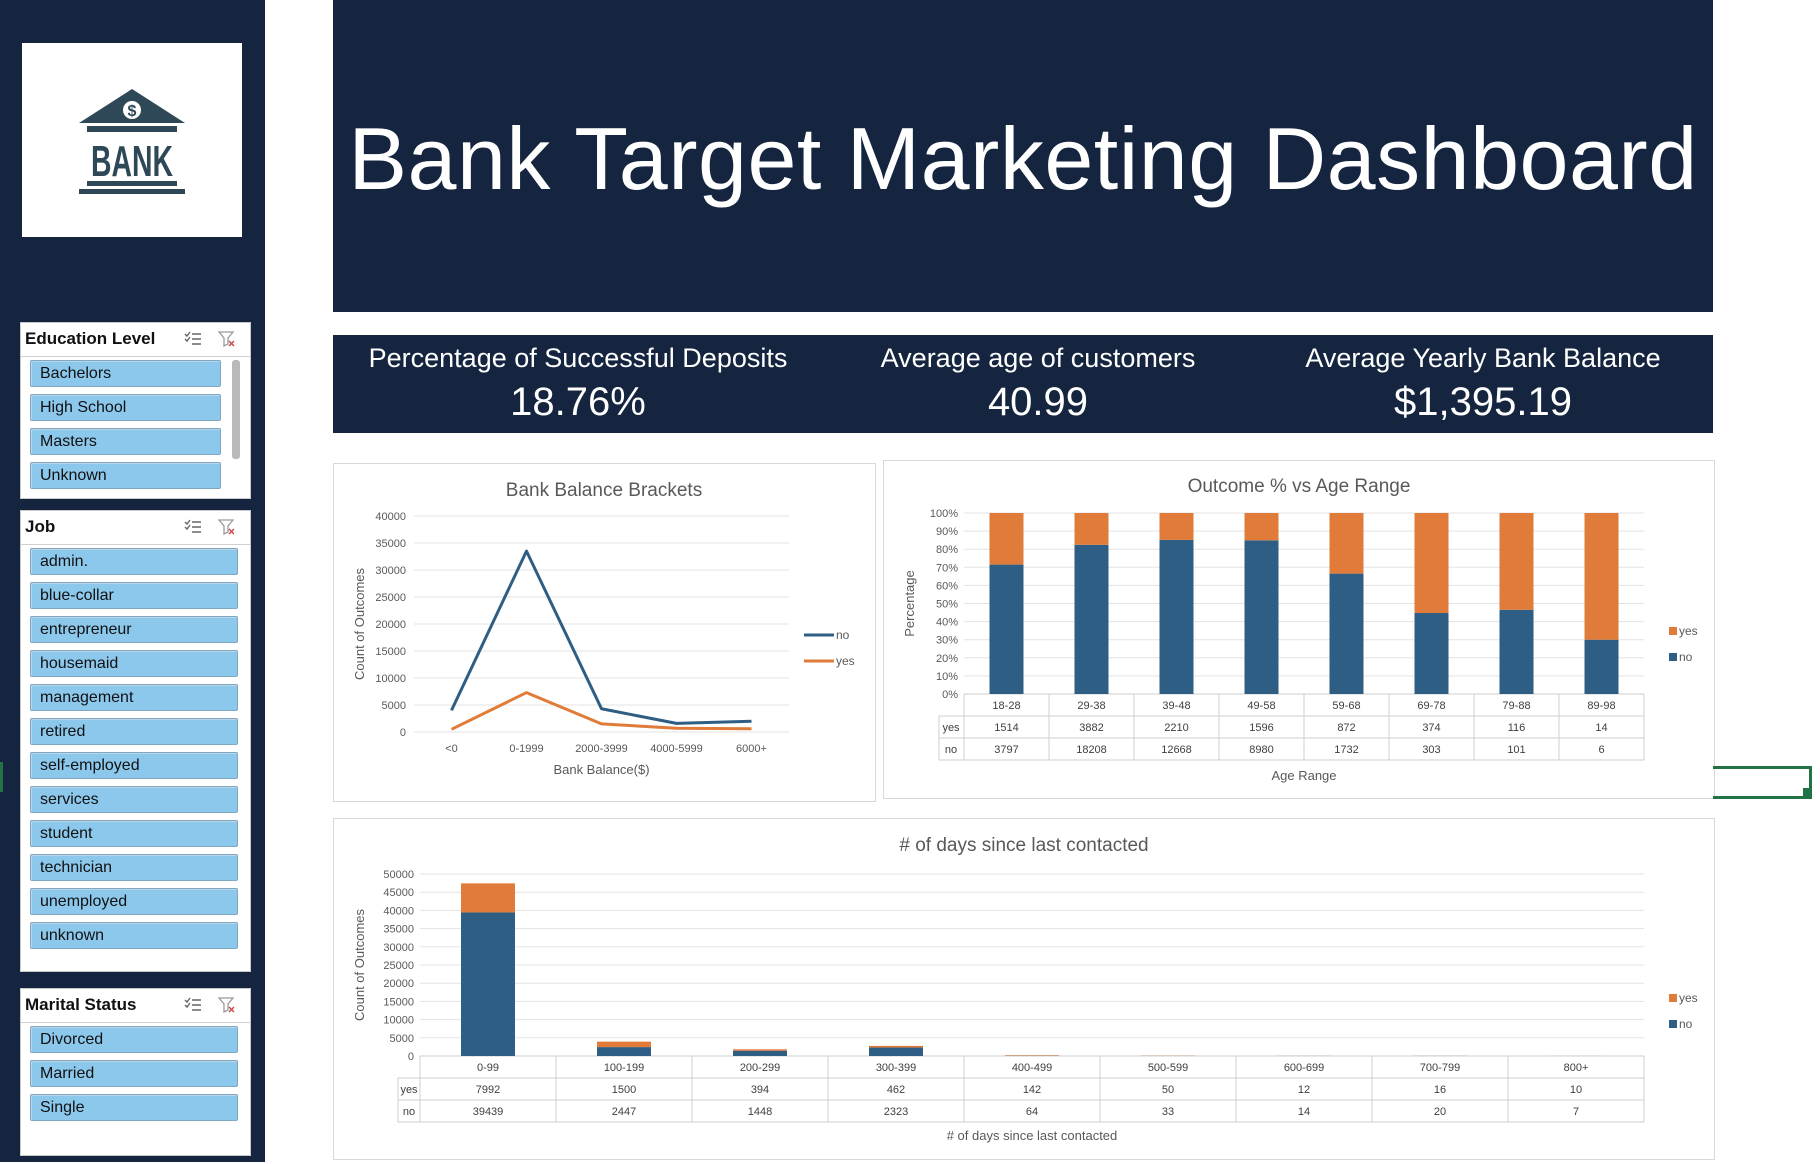  Describe the element at coordinates (1346, 706) in the screenshot. I see `x-tick-label: 59-68` at that location.